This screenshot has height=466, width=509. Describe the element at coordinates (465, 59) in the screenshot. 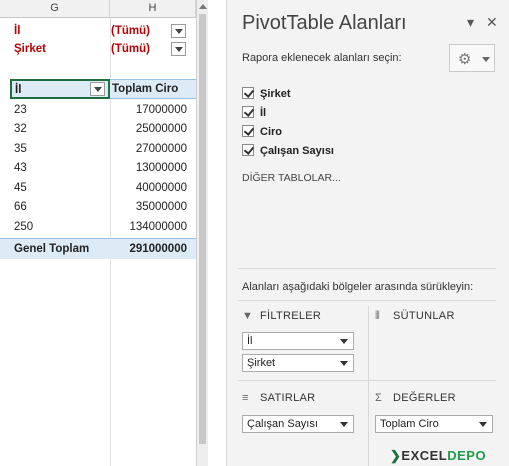

I see `gear-icon: ⚙` at that location.